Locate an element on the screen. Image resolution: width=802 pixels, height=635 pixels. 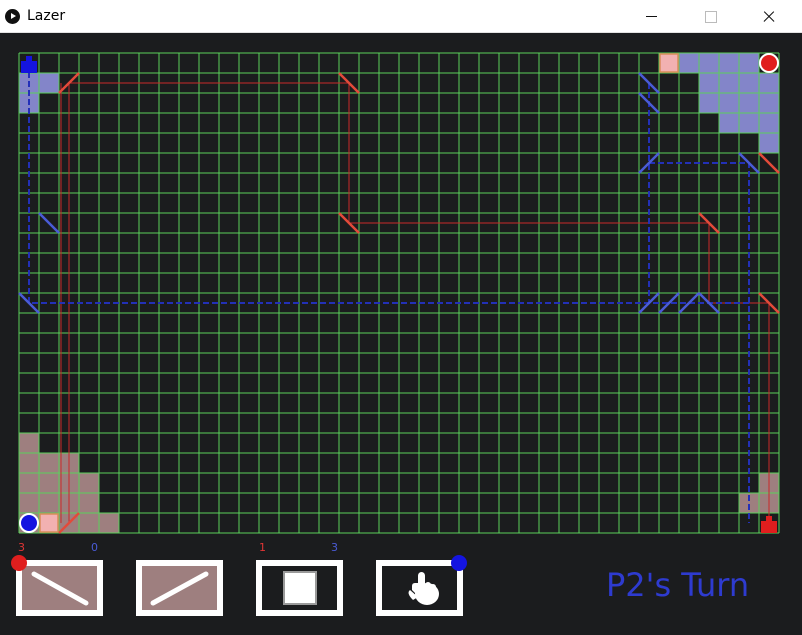
mirror-forward-icon is located at coordinates (179, 588).